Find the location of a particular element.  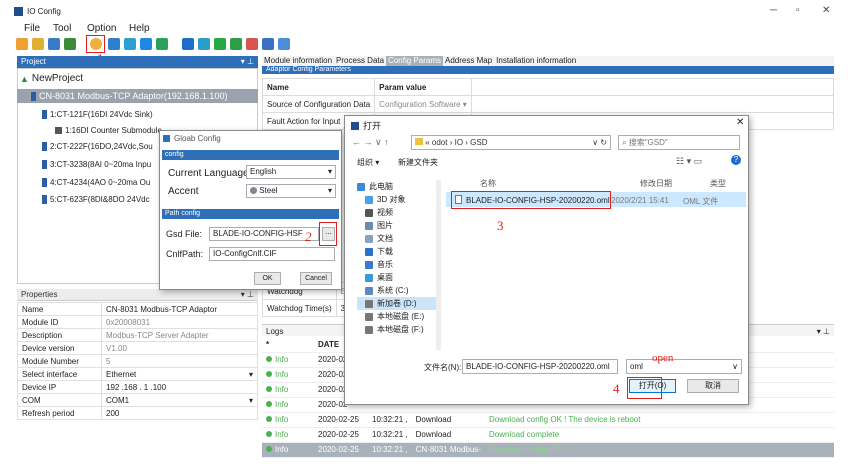

prop-row: COM COM1 ▾ is located at coordinates (137, 400).